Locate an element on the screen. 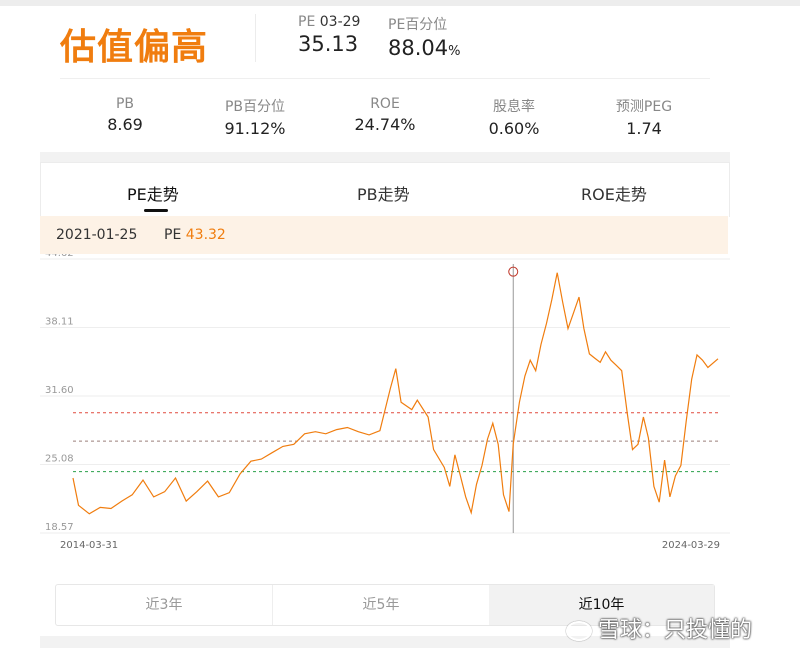 This screenshot has height=656, width=800. tab-pe-trend: PE走势 is located at coordinates (153, 193).